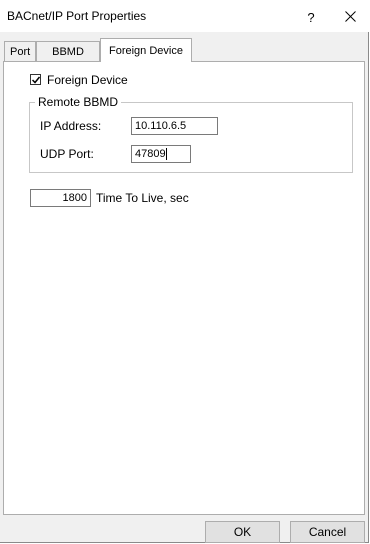 The image size is (370, 544). What do you see at coordinates (20, 51) in the screenshot?
I see `tab-port: Port` at bounding box center [20, 51].